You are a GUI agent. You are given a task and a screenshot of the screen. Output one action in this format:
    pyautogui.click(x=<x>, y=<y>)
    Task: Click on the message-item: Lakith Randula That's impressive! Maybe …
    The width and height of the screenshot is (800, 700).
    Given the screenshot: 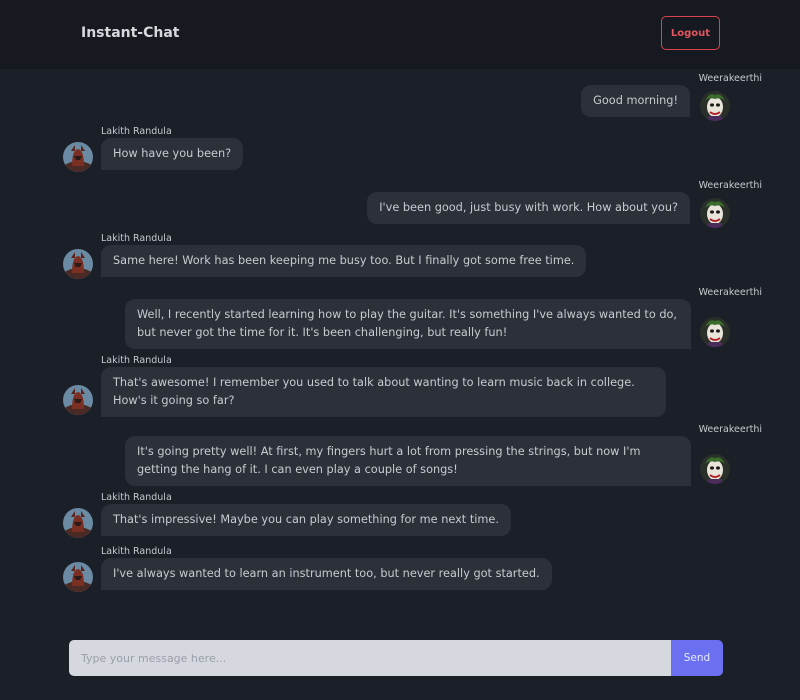 What is the action you would take?
    pyautogui.click(x=413, y=517)
    